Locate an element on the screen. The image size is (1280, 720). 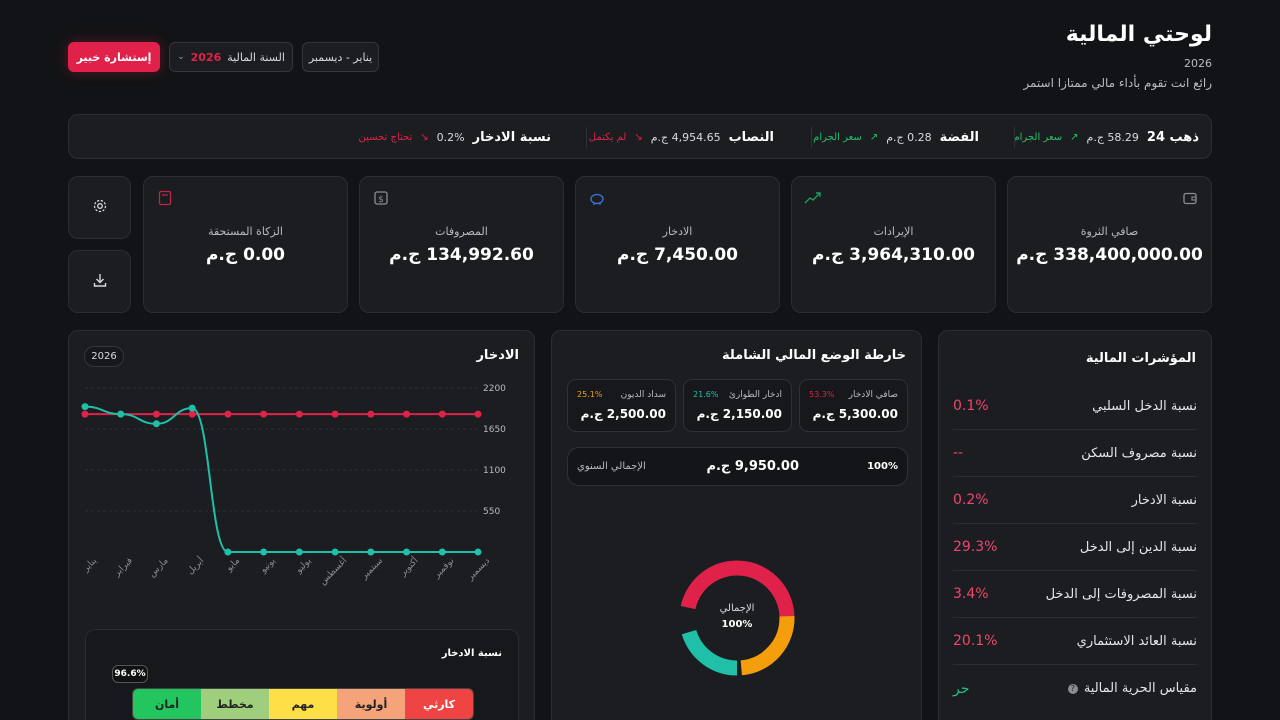
x-tick-label: يونيو is located at coordinates (268, 566).